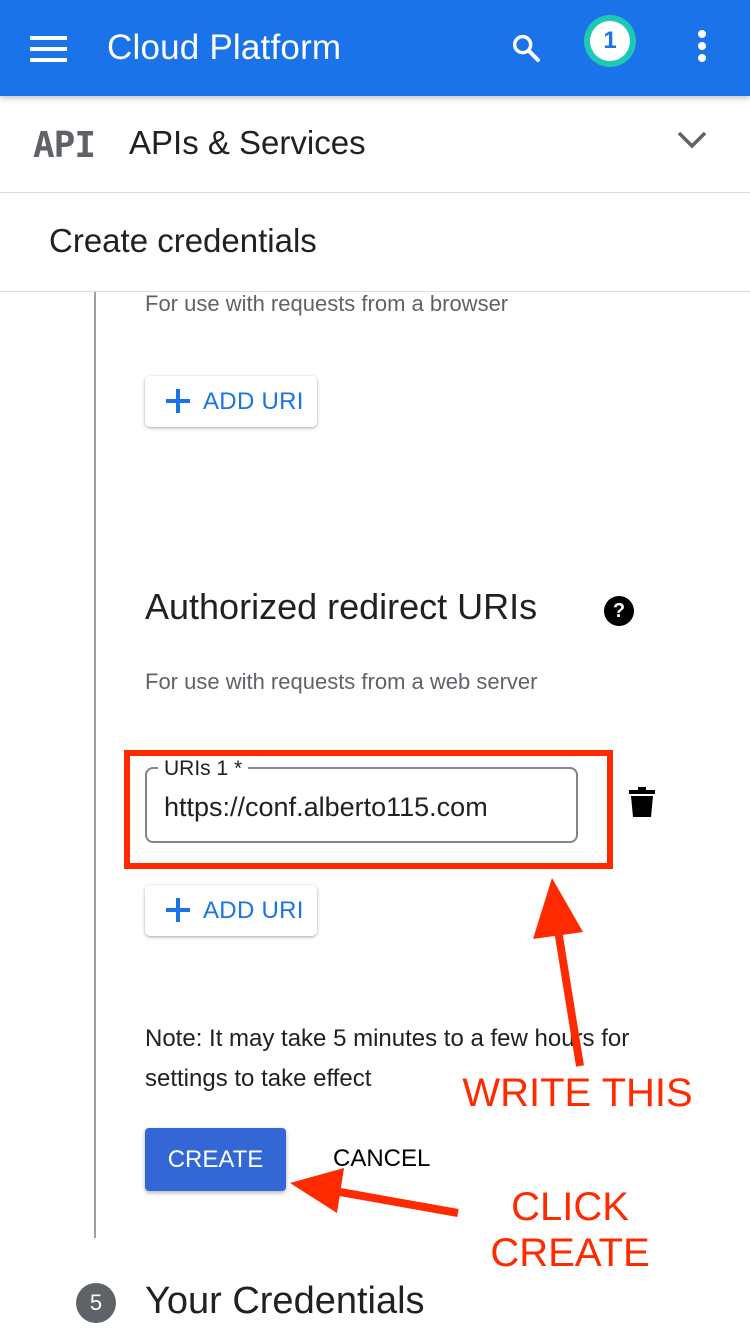 The image size is (750, 1334). What do you see at coordinates (183, 240) in the screenshot?
I see `page-title: Create credentials` at bounding box center [183, 240].